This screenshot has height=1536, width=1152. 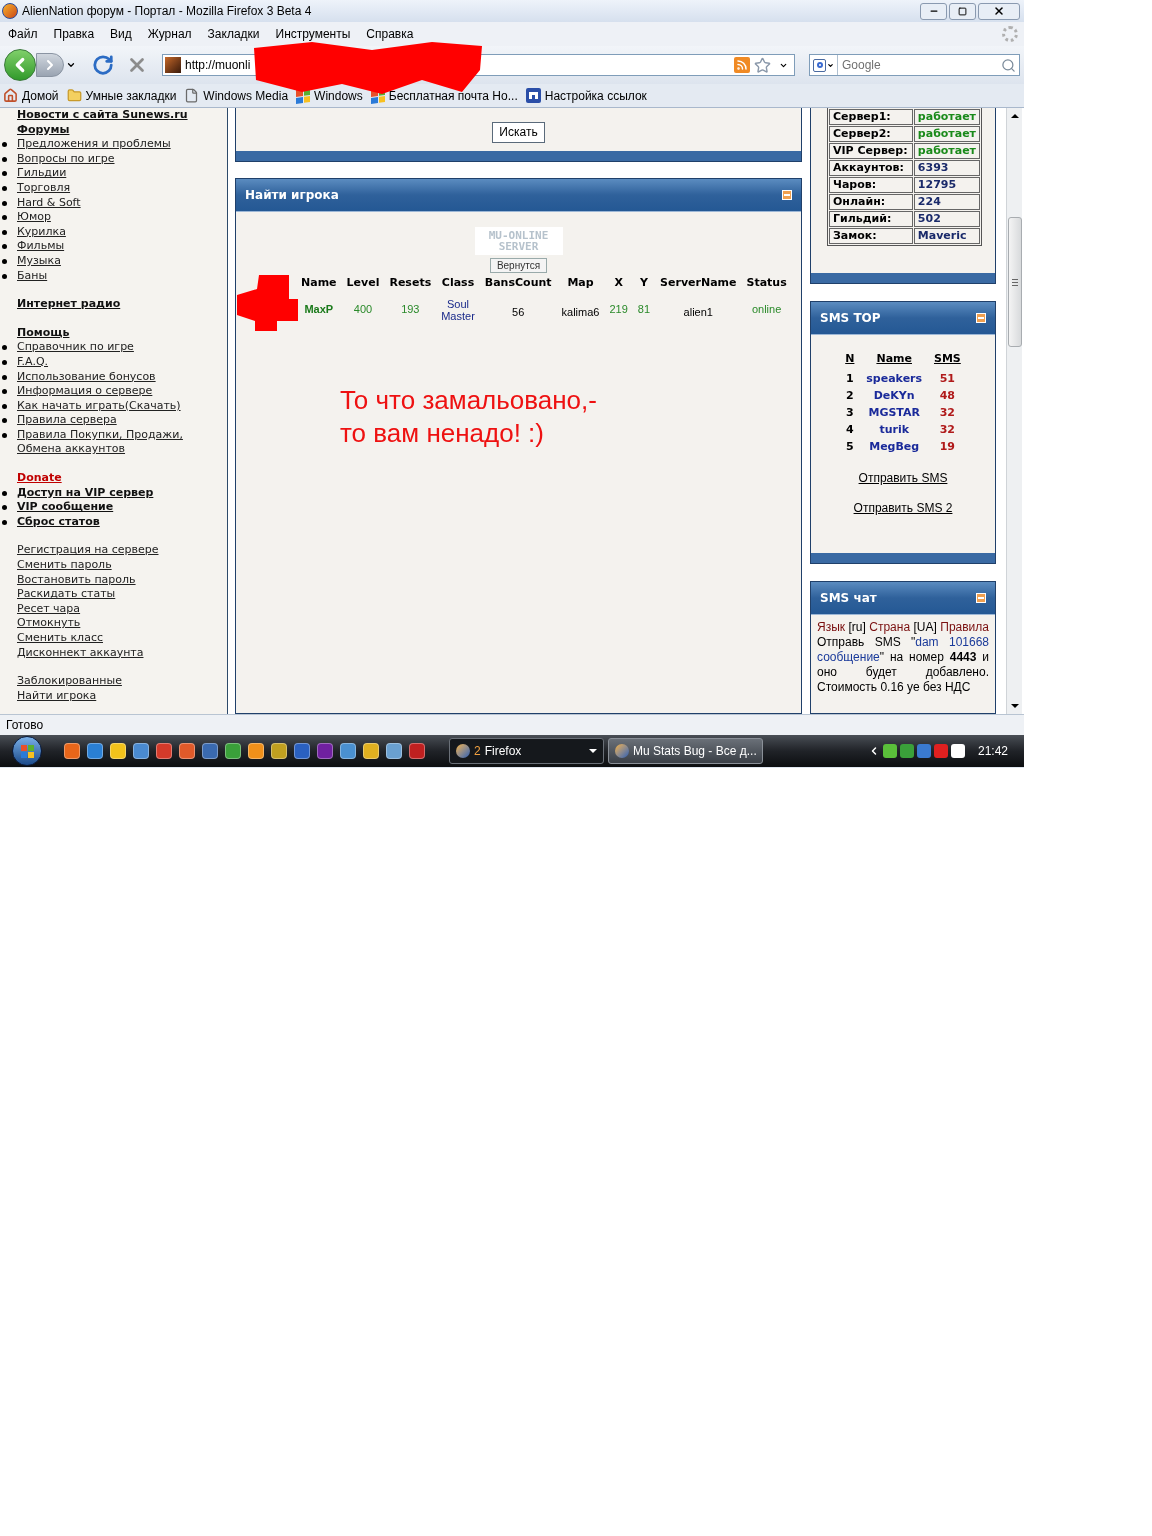 I want to click on bookmark-link: Windows, so click(x=338, y=95).